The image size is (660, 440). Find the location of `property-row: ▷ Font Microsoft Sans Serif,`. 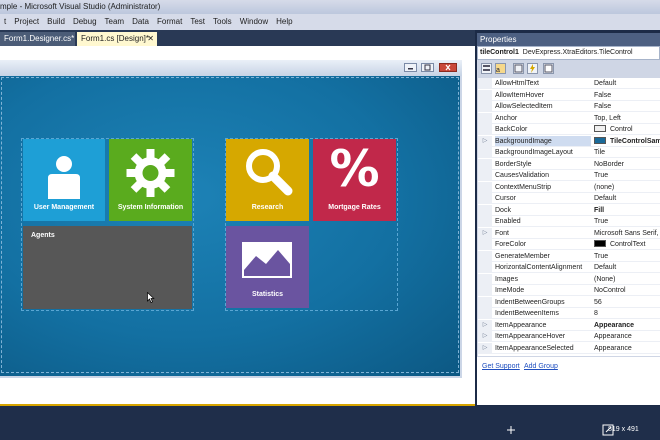

property-row: ▷ Font Microsoft Sans Serif, is located at coordinates (569, 233).